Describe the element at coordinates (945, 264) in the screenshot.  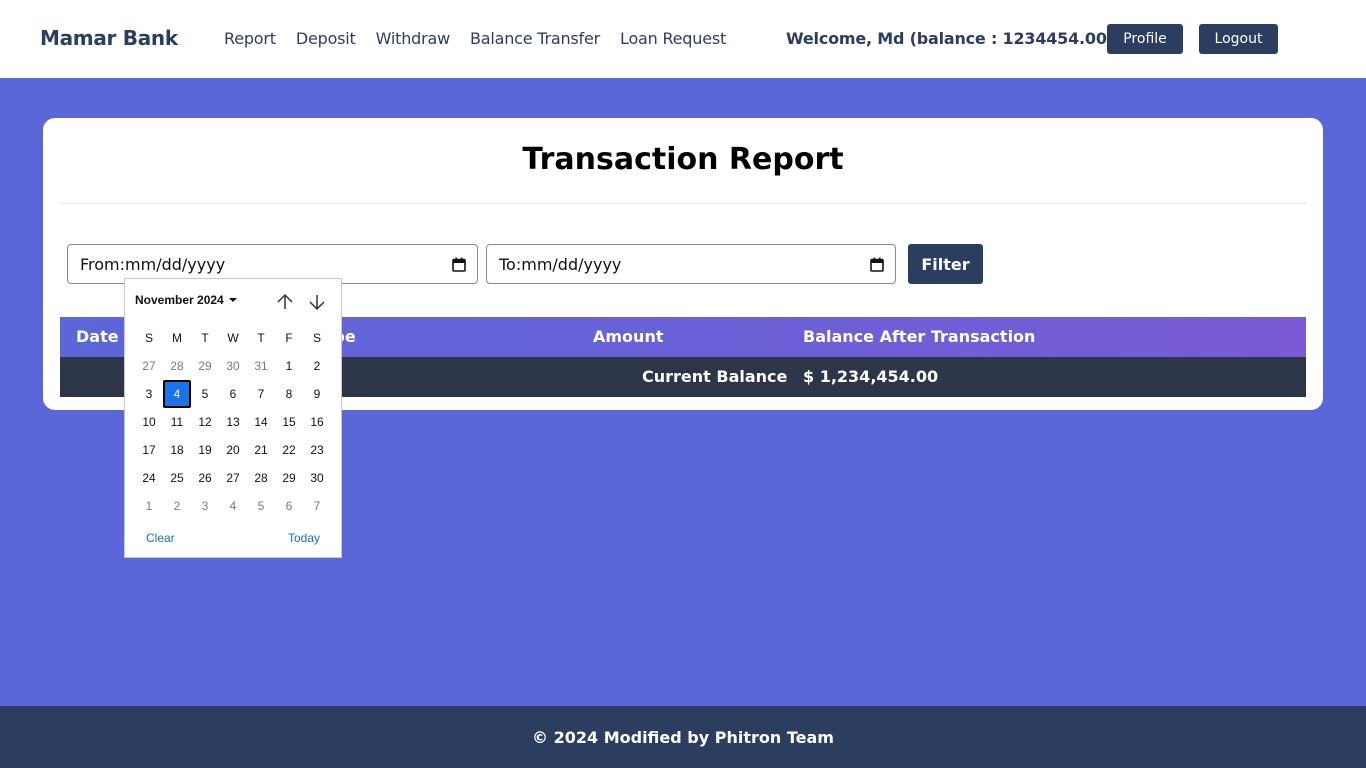
I see `filter-button: Filter` at that location.